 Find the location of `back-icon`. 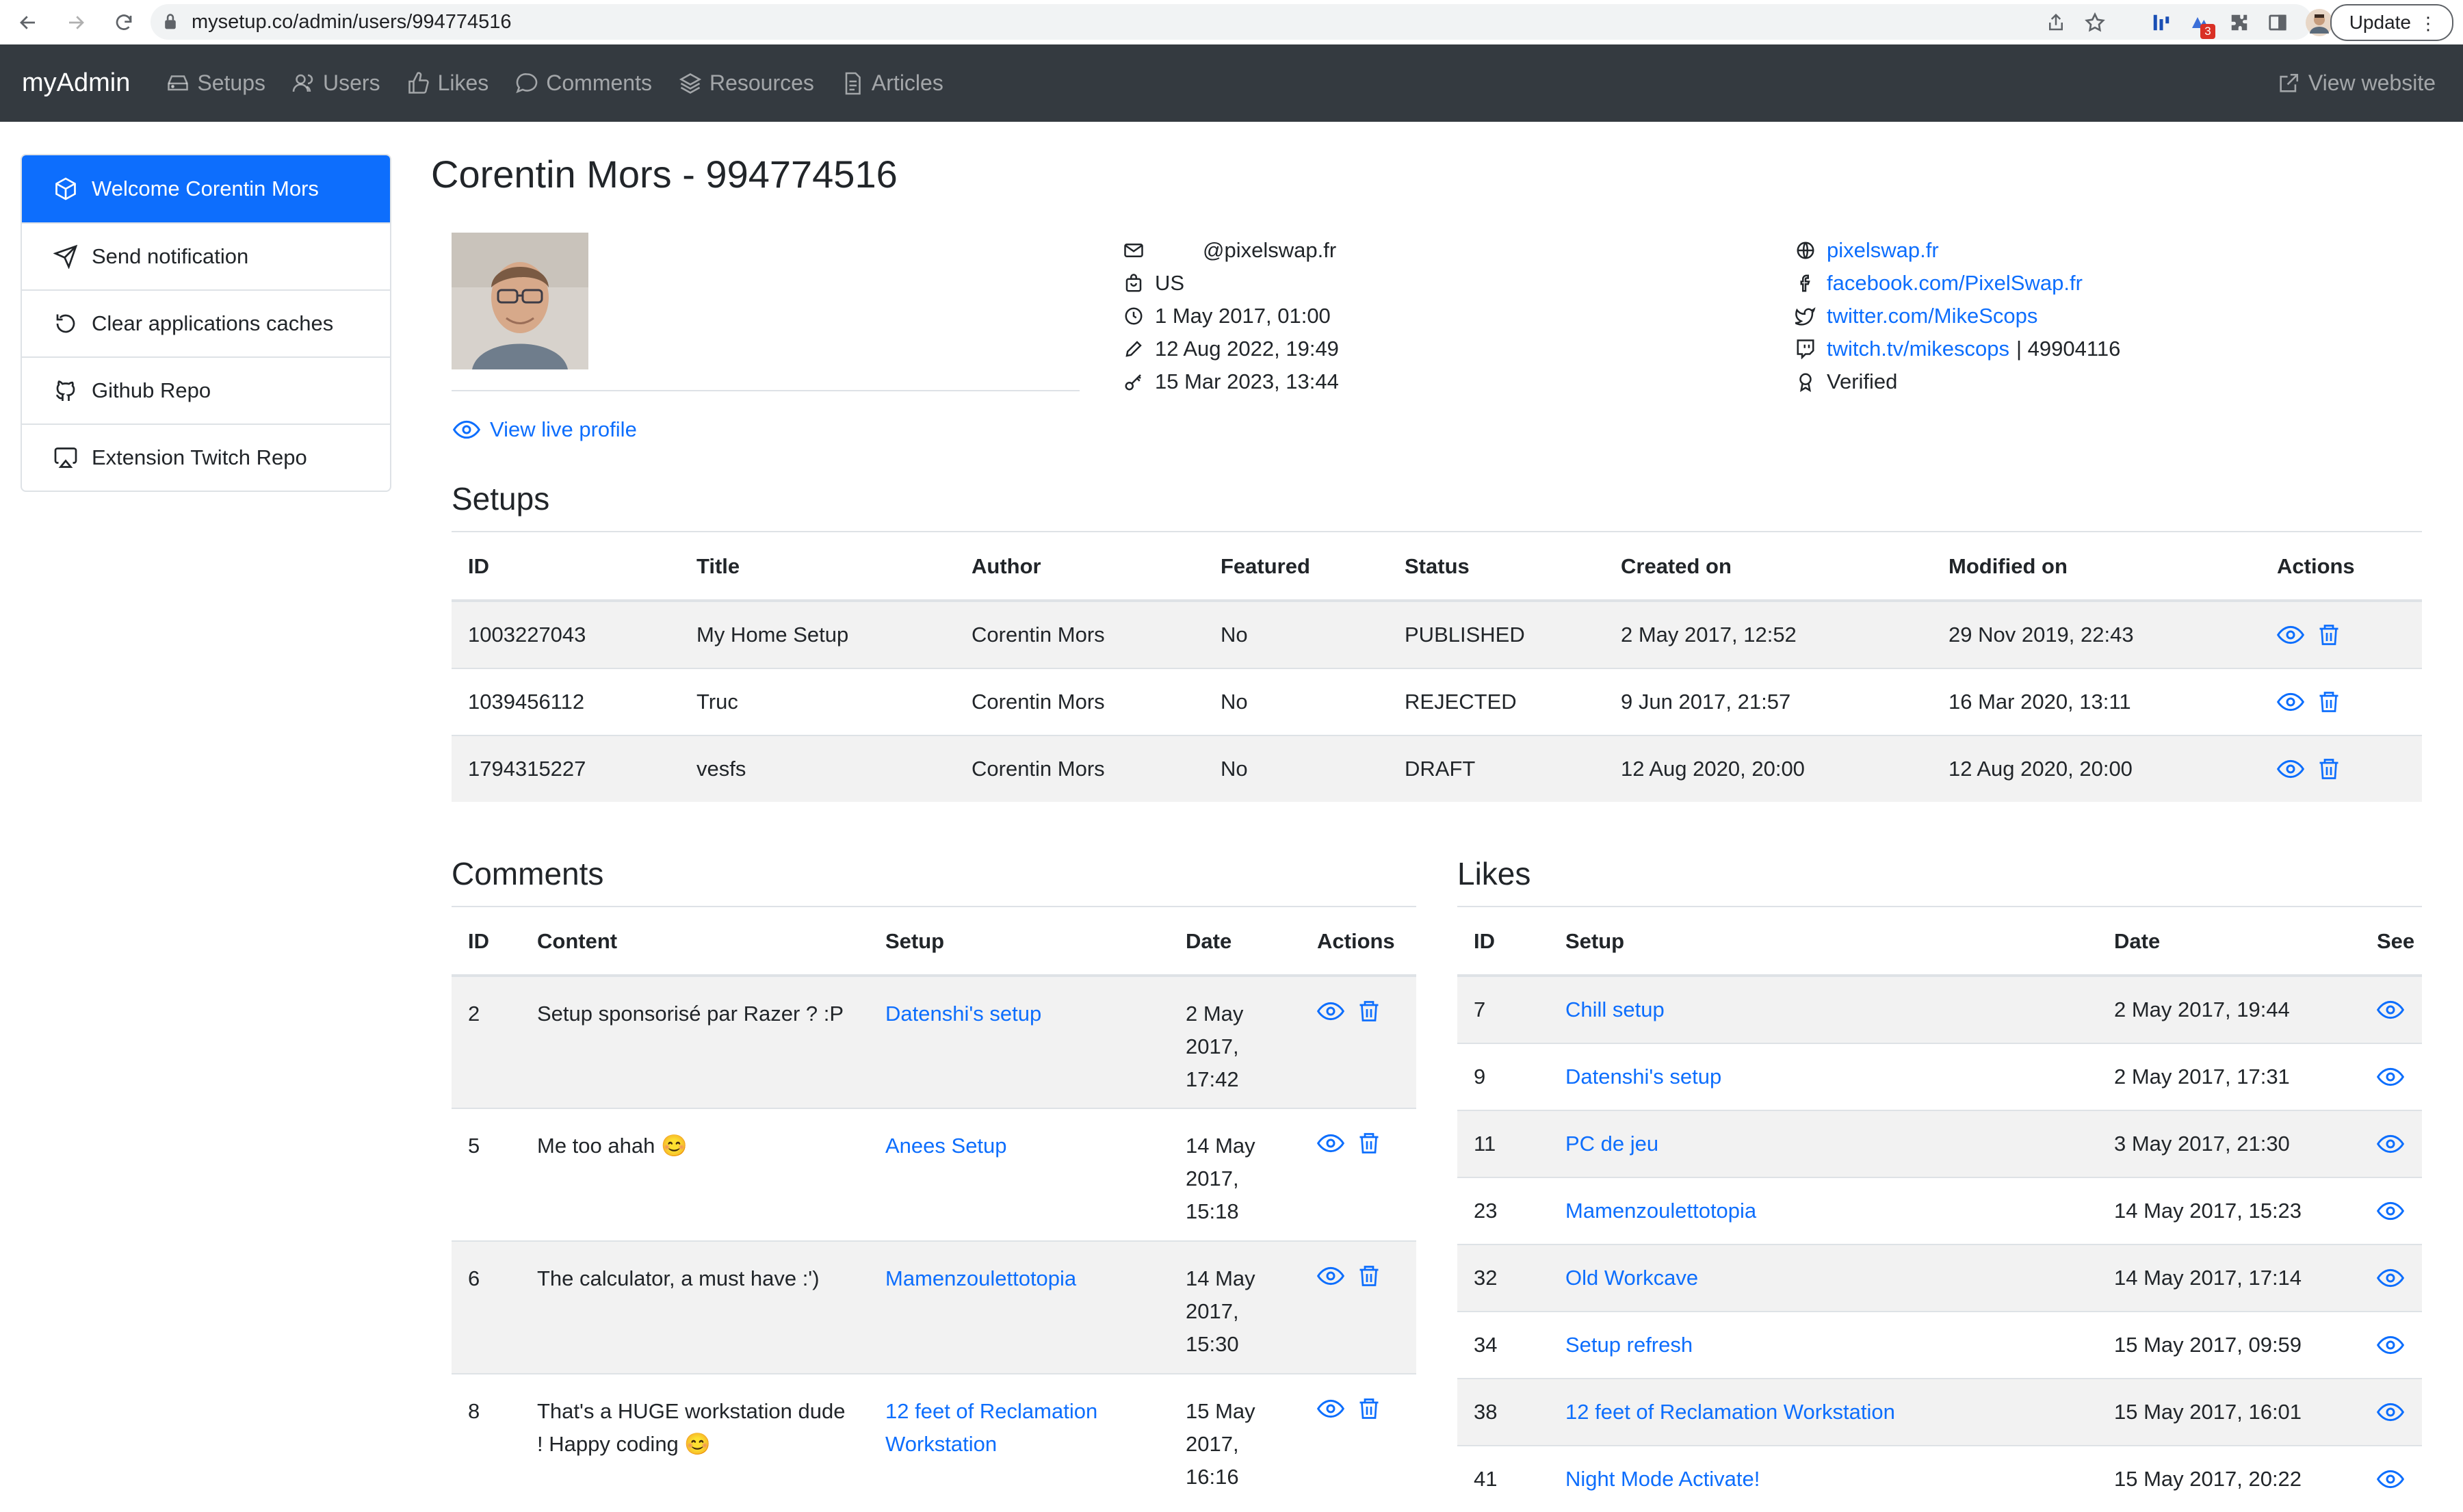

back-icon is located at coordinates (28, 22).